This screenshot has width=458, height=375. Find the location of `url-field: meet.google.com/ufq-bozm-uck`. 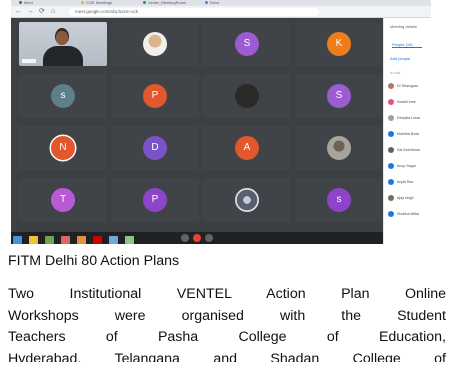

url-field: meet.google.com/ufq-bozm-uck is located at coordinates (194, 12).